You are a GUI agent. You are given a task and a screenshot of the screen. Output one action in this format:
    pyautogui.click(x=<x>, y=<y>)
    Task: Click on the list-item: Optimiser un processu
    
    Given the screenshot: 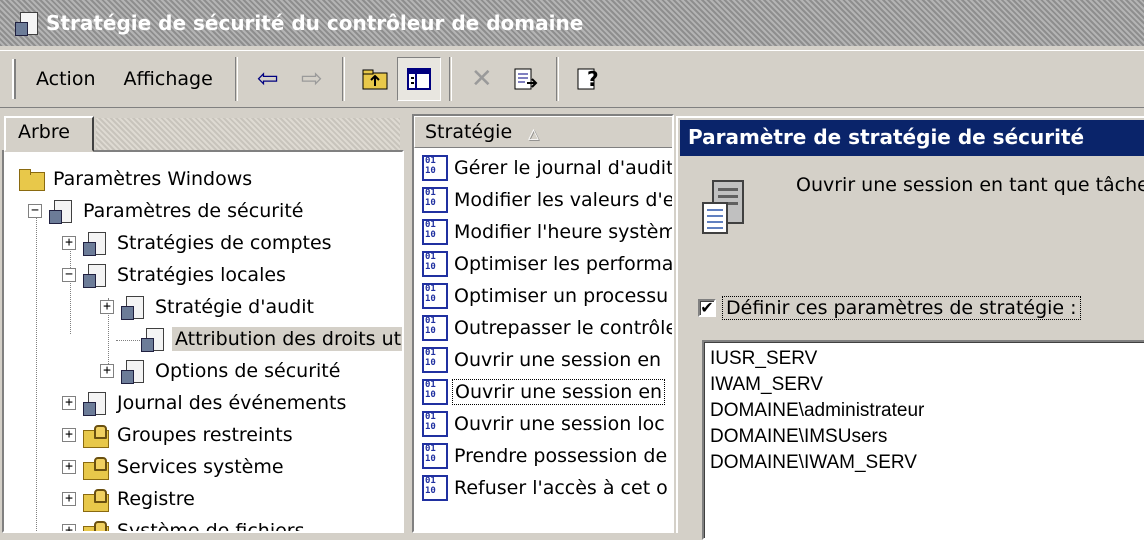 What is the action you would take?
    pyautogui.click(x=544, y=296)
    